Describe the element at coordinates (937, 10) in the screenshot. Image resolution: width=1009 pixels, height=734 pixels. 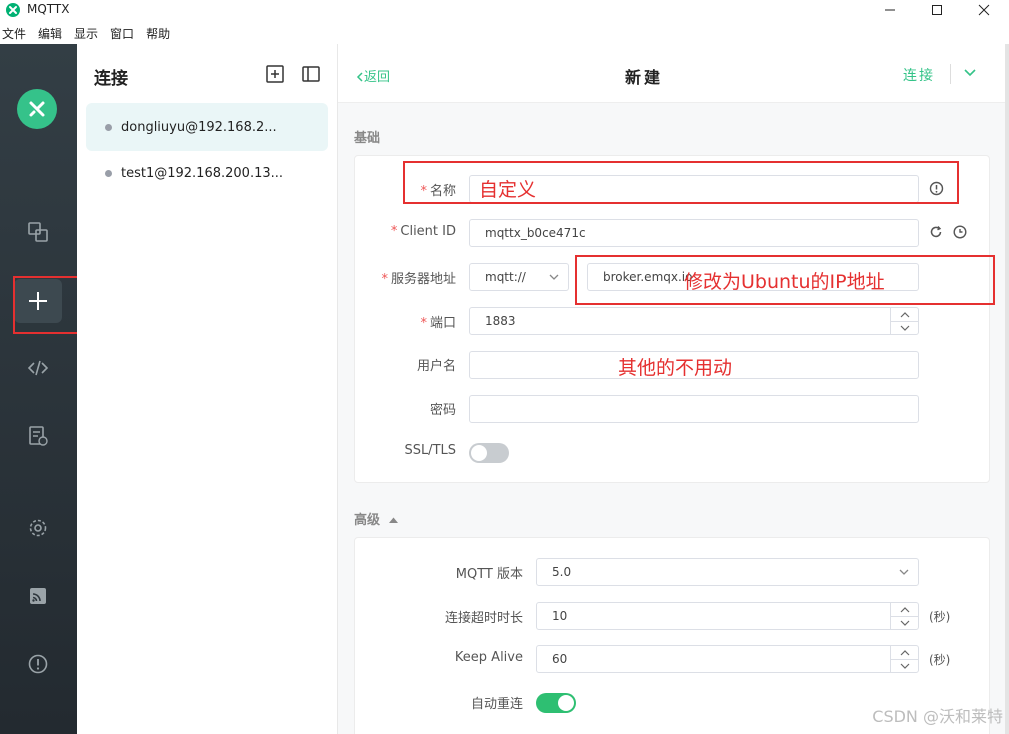
I see `maximize-button` at that location.